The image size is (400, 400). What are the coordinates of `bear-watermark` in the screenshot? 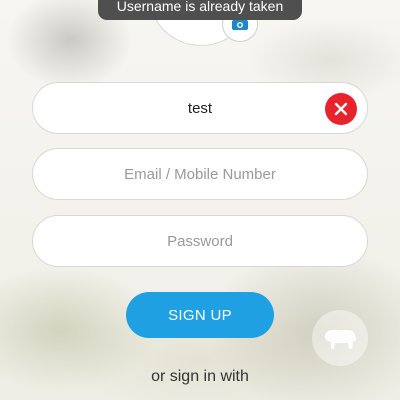 It's located at (340, 338).